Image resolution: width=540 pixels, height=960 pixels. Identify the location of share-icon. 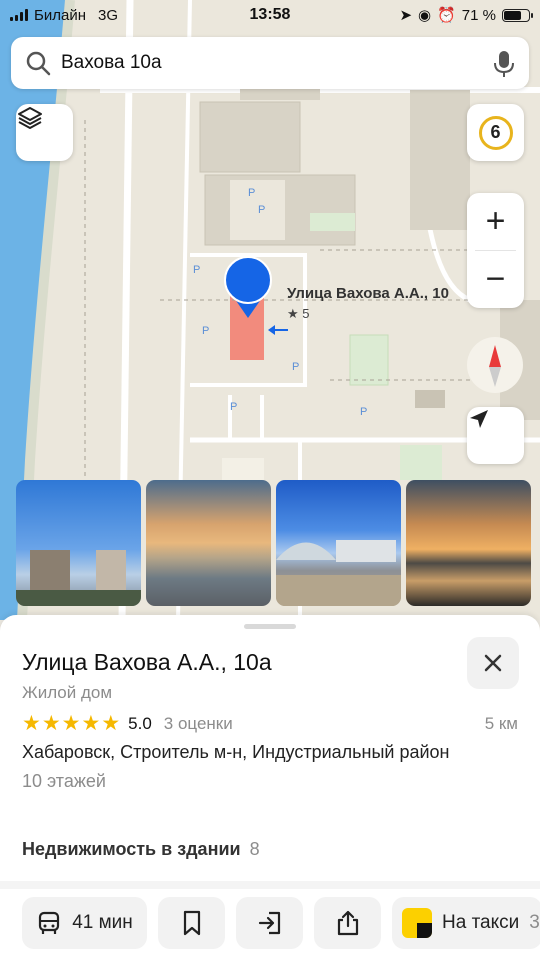
(347, 923).